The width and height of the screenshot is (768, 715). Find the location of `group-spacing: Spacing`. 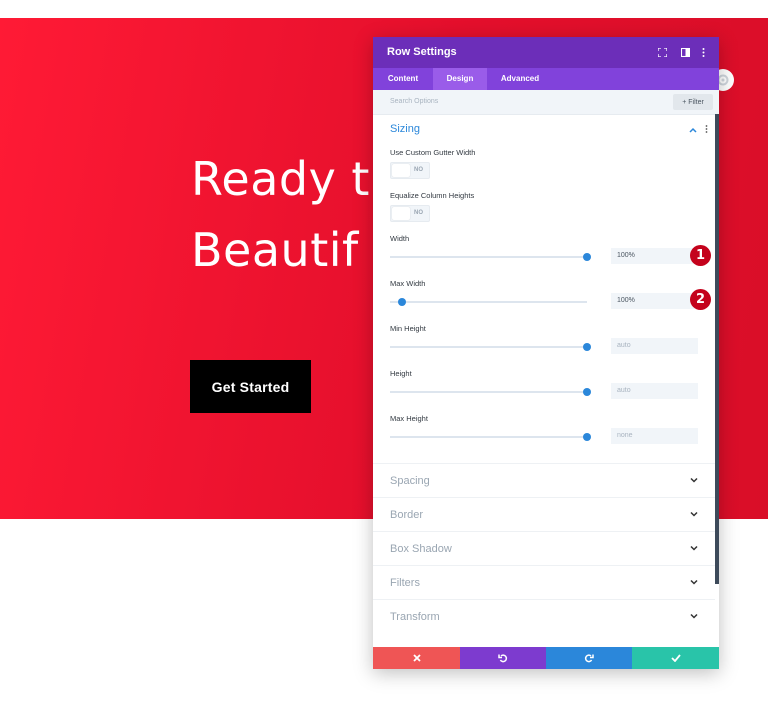

group-spacing: Spacing is located at coordinates (544, 480).